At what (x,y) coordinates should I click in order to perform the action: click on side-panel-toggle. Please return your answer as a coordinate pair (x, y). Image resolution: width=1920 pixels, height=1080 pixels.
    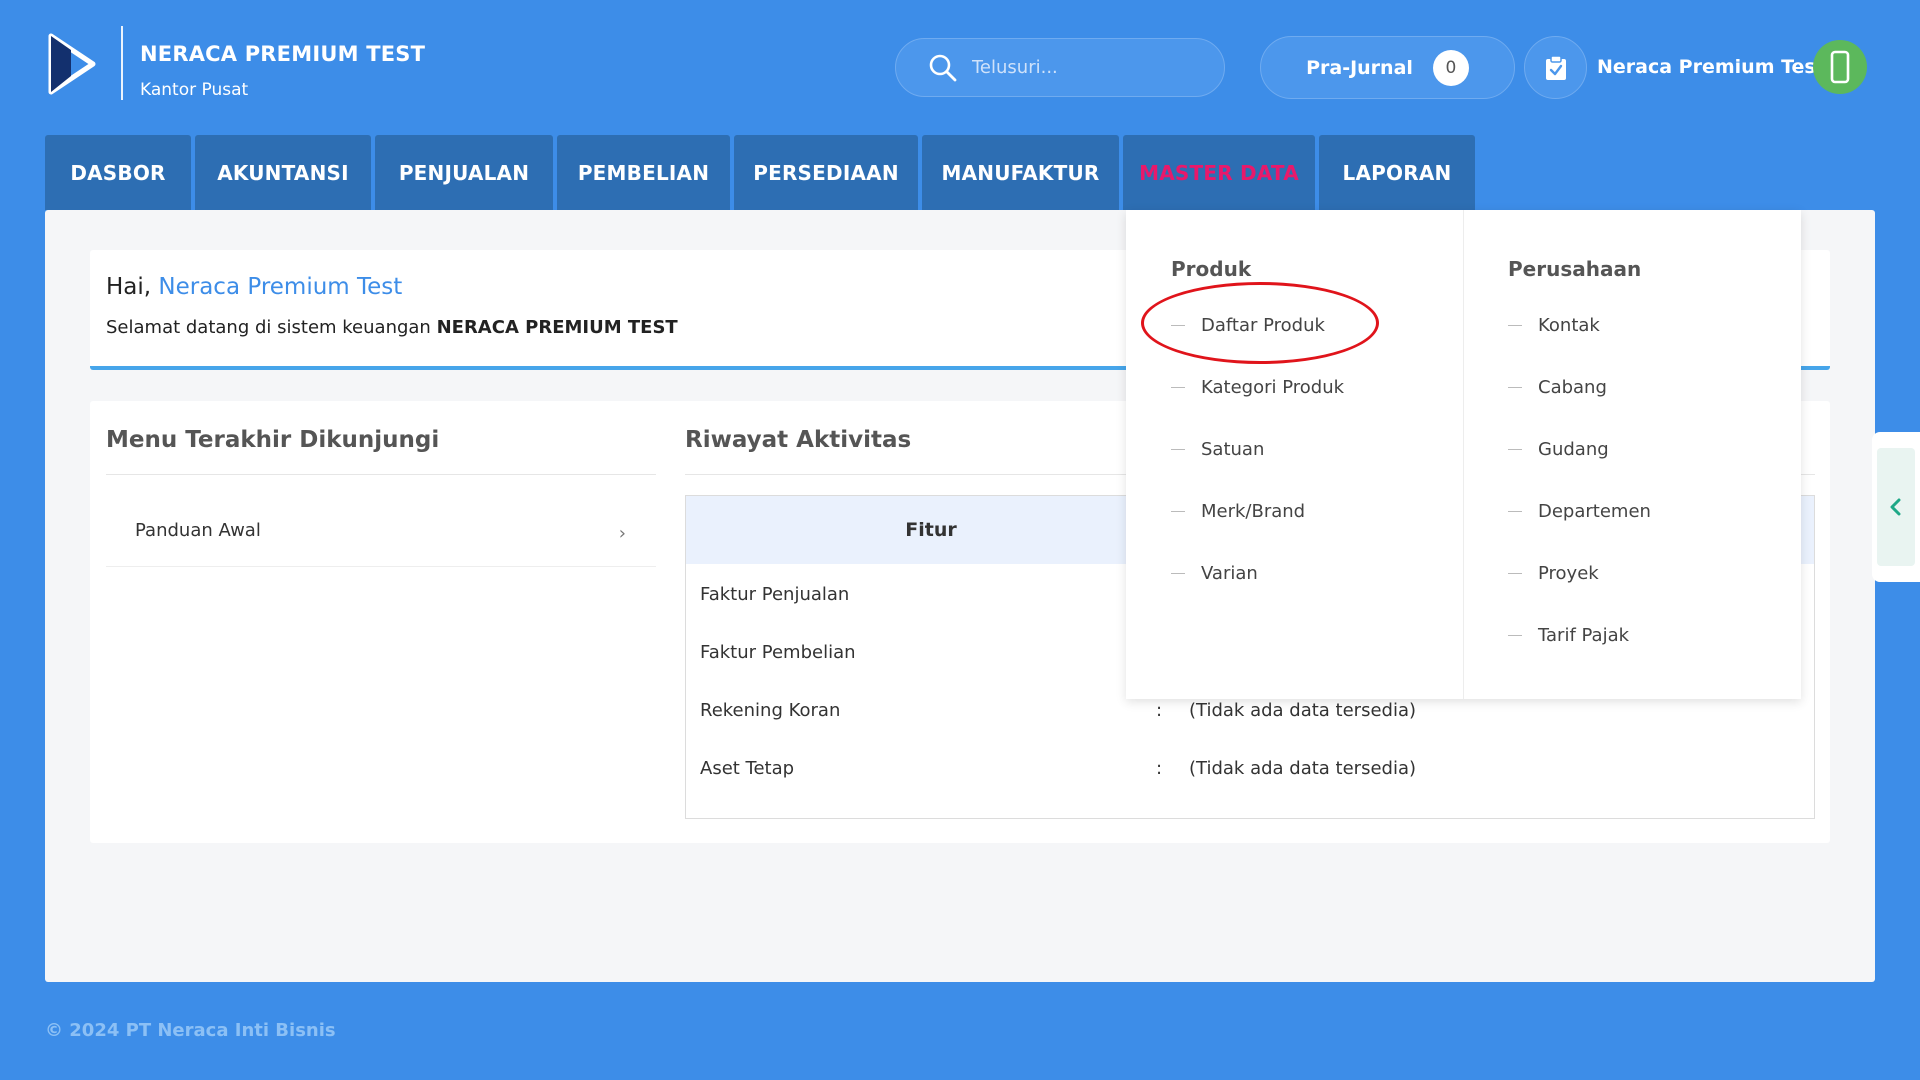
    Looking at the image, I should click on (1896, 507).